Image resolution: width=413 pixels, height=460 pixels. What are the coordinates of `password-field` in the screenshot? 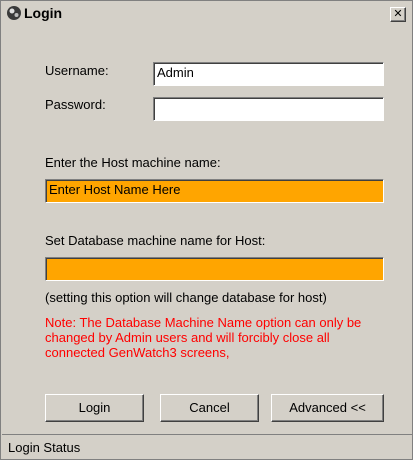 It's located at (268, 109).